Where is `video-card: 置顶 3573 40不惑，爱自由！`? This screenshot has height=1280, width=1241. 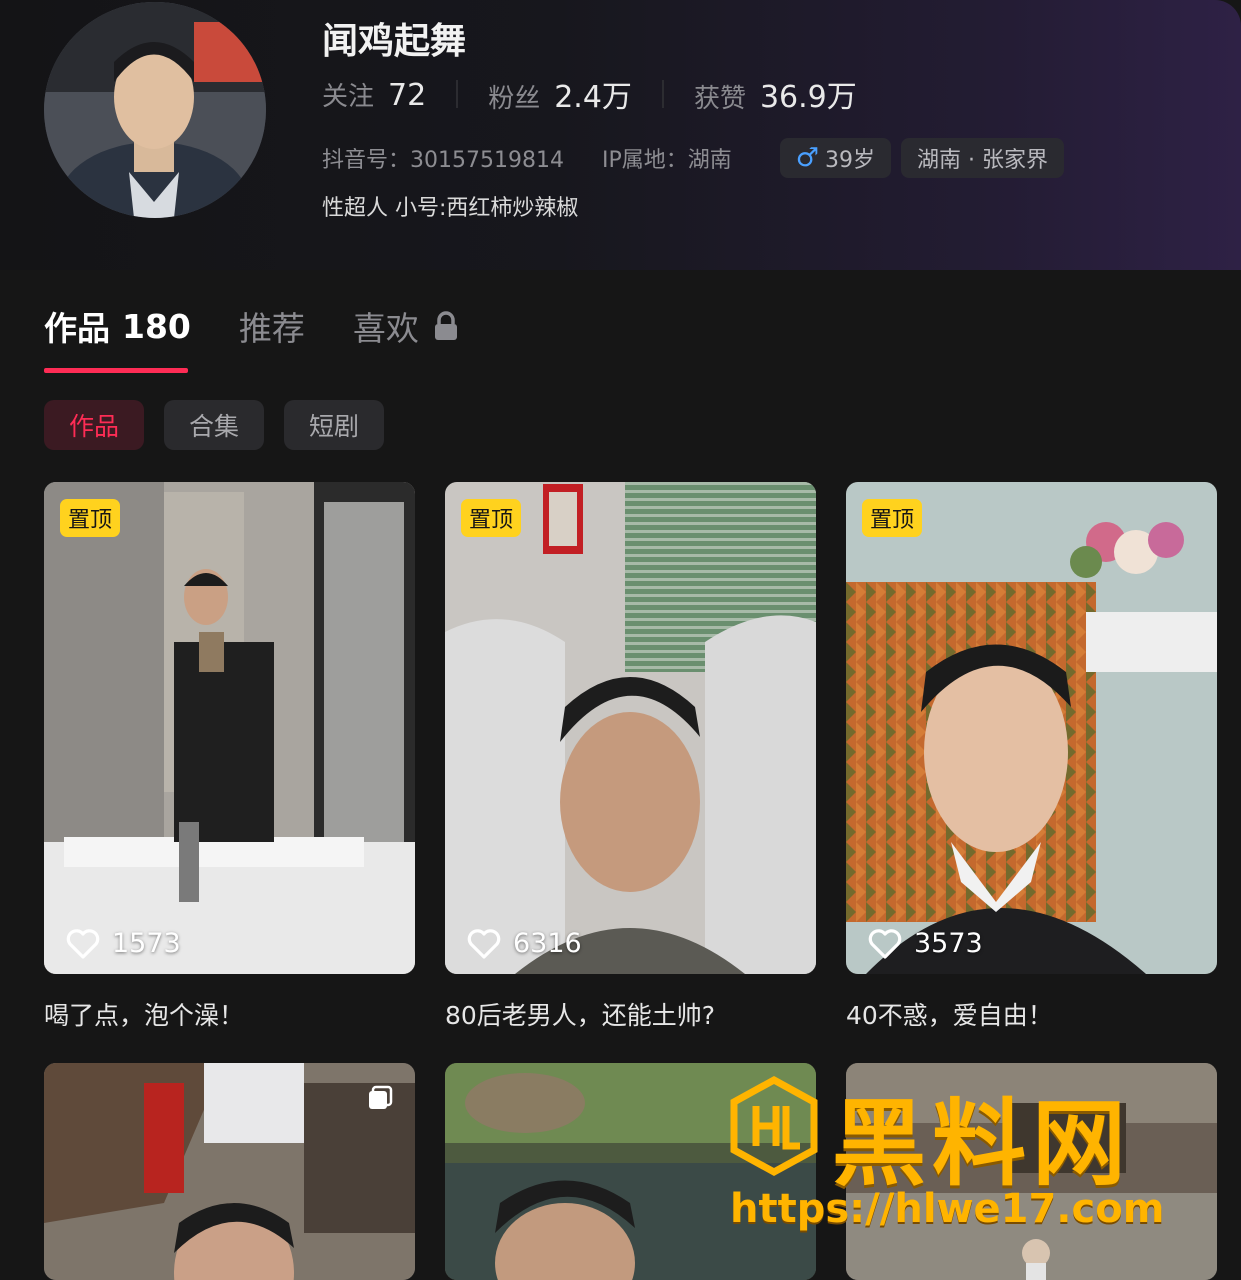
video-card: 置顶 3573 40不惑，爱自由！ is located at coordinates (1031, 757).